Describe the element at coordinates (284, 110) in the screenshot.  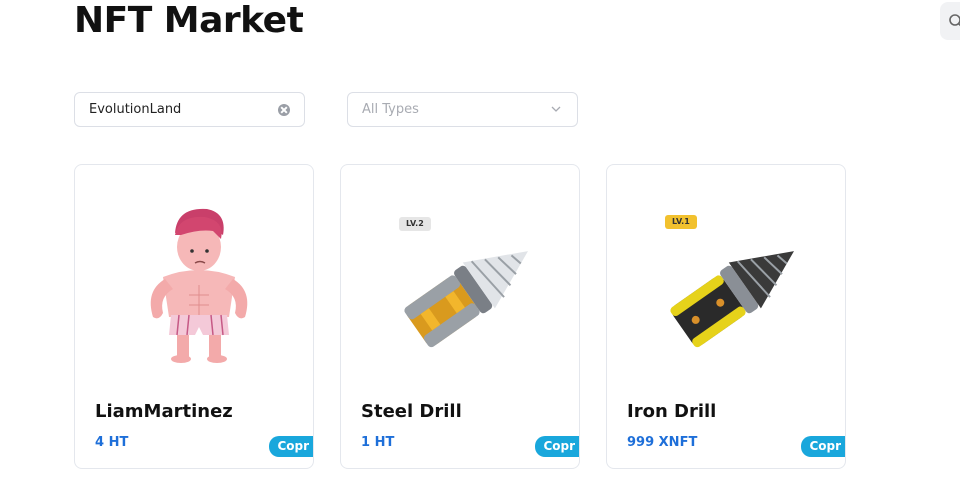
I see `clear-icon` at that location.